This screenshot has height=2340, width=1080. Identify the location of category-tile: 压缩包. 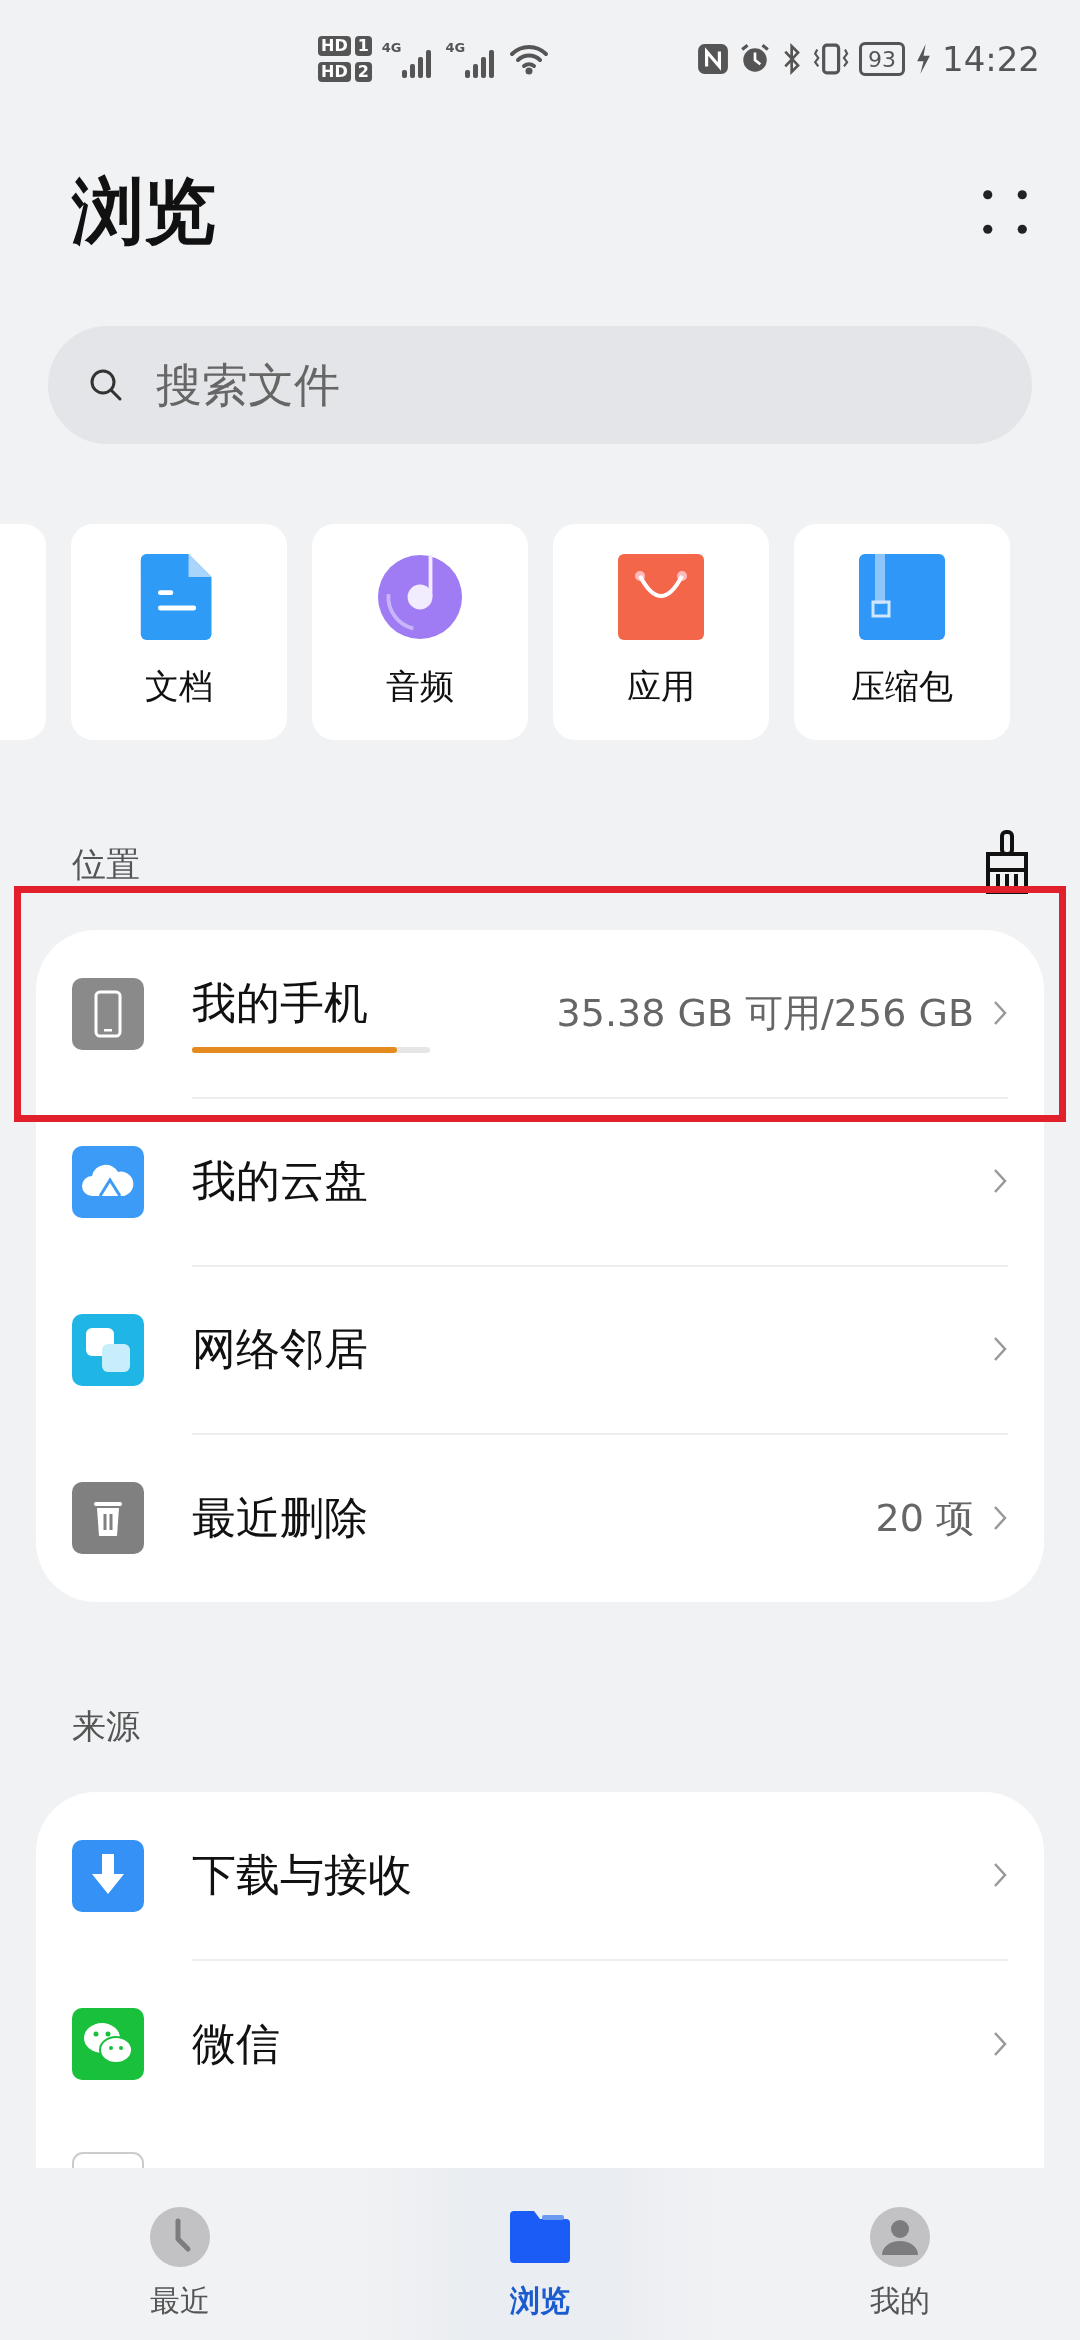
(902, 632).